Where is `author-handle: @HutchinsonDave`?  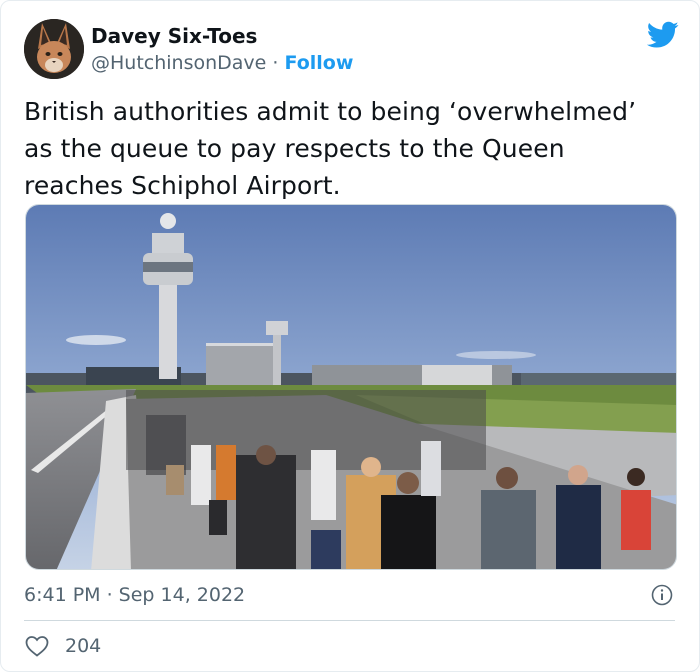
author-handle: @HutchinsonDave is located at coordinates (178, 63).